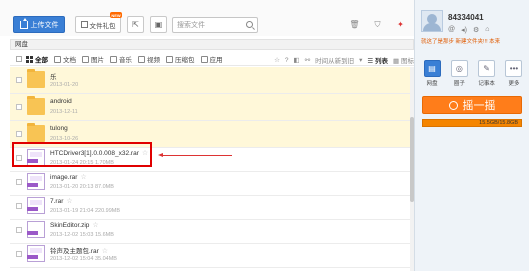 This screenshot has width=529, height=271. I want to click on circle-icon: ◎, so click(459, 68).